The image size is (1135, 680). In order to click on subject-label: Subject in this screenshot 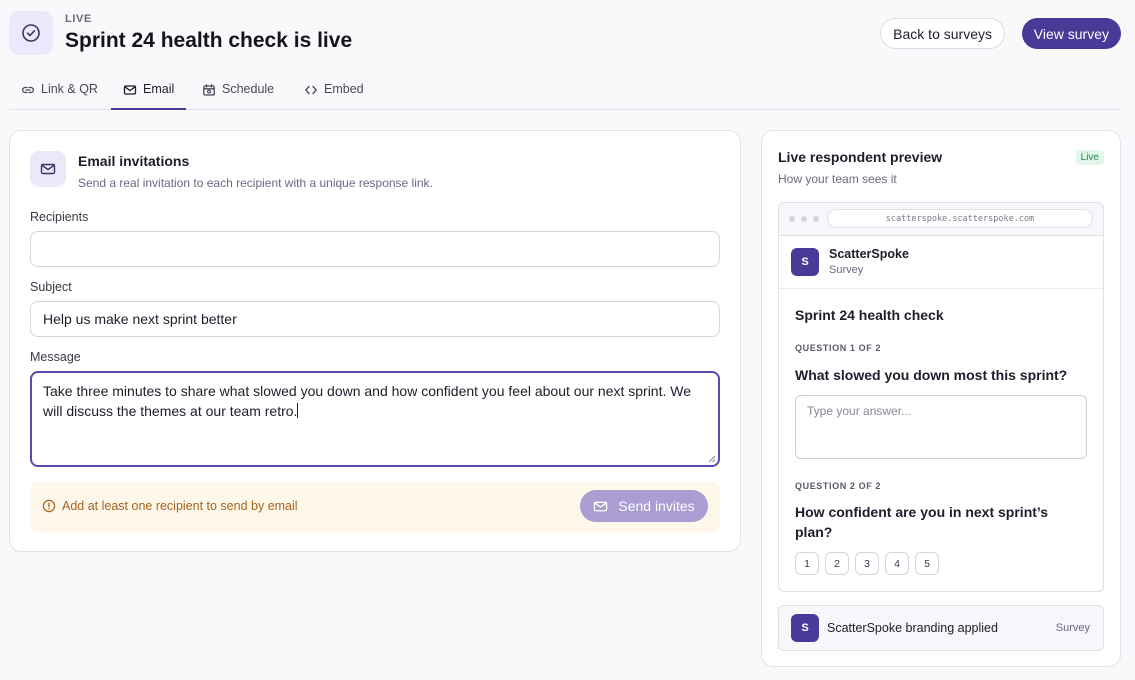, I will do `click(51, 287)`.